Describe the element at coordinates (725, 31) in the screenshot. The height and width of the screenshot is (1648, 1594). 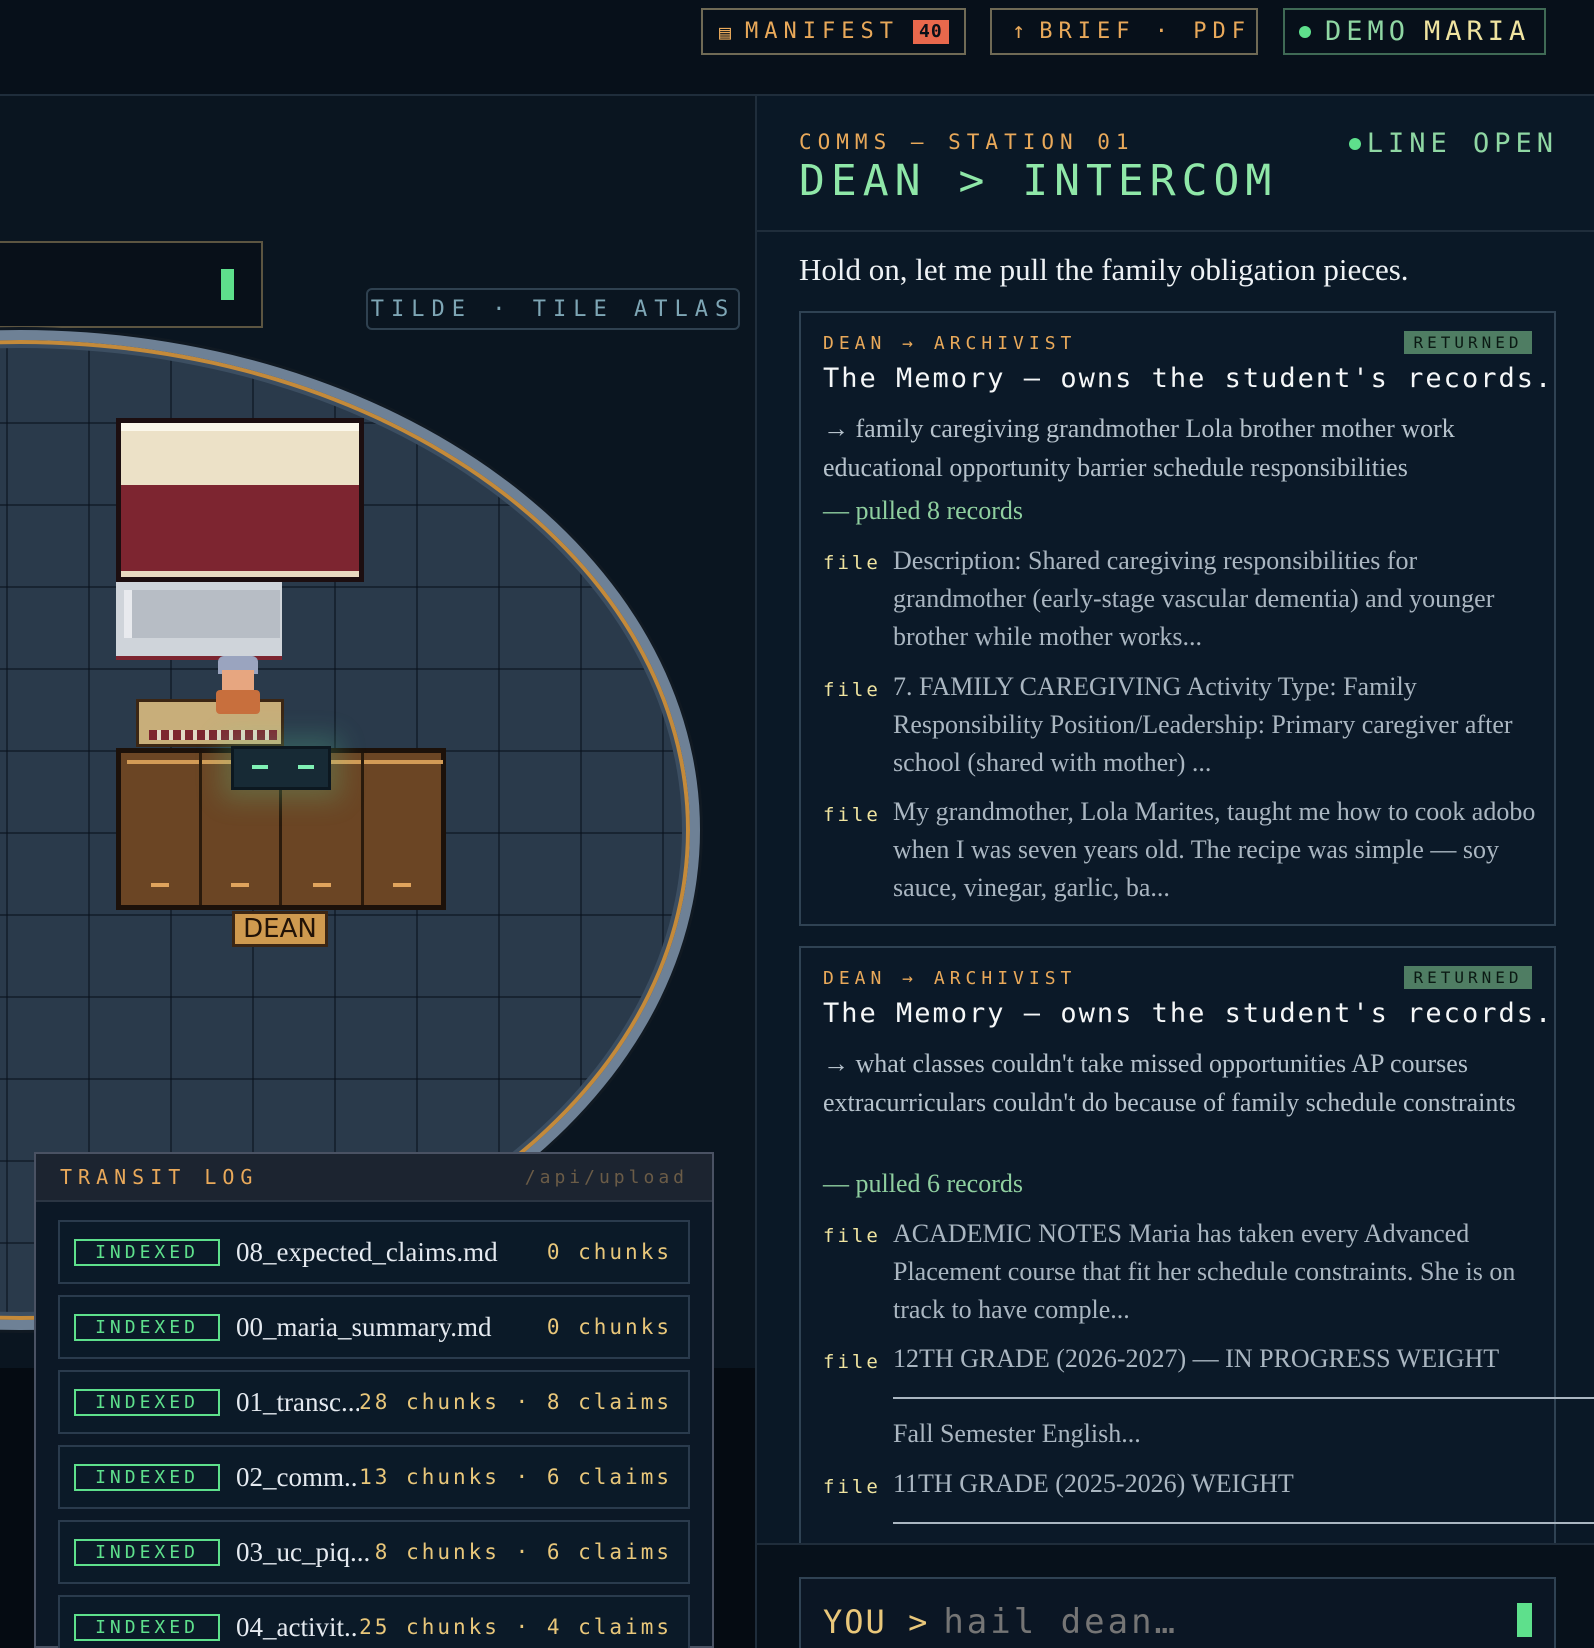
I see `document-icon: ▤` at that location.